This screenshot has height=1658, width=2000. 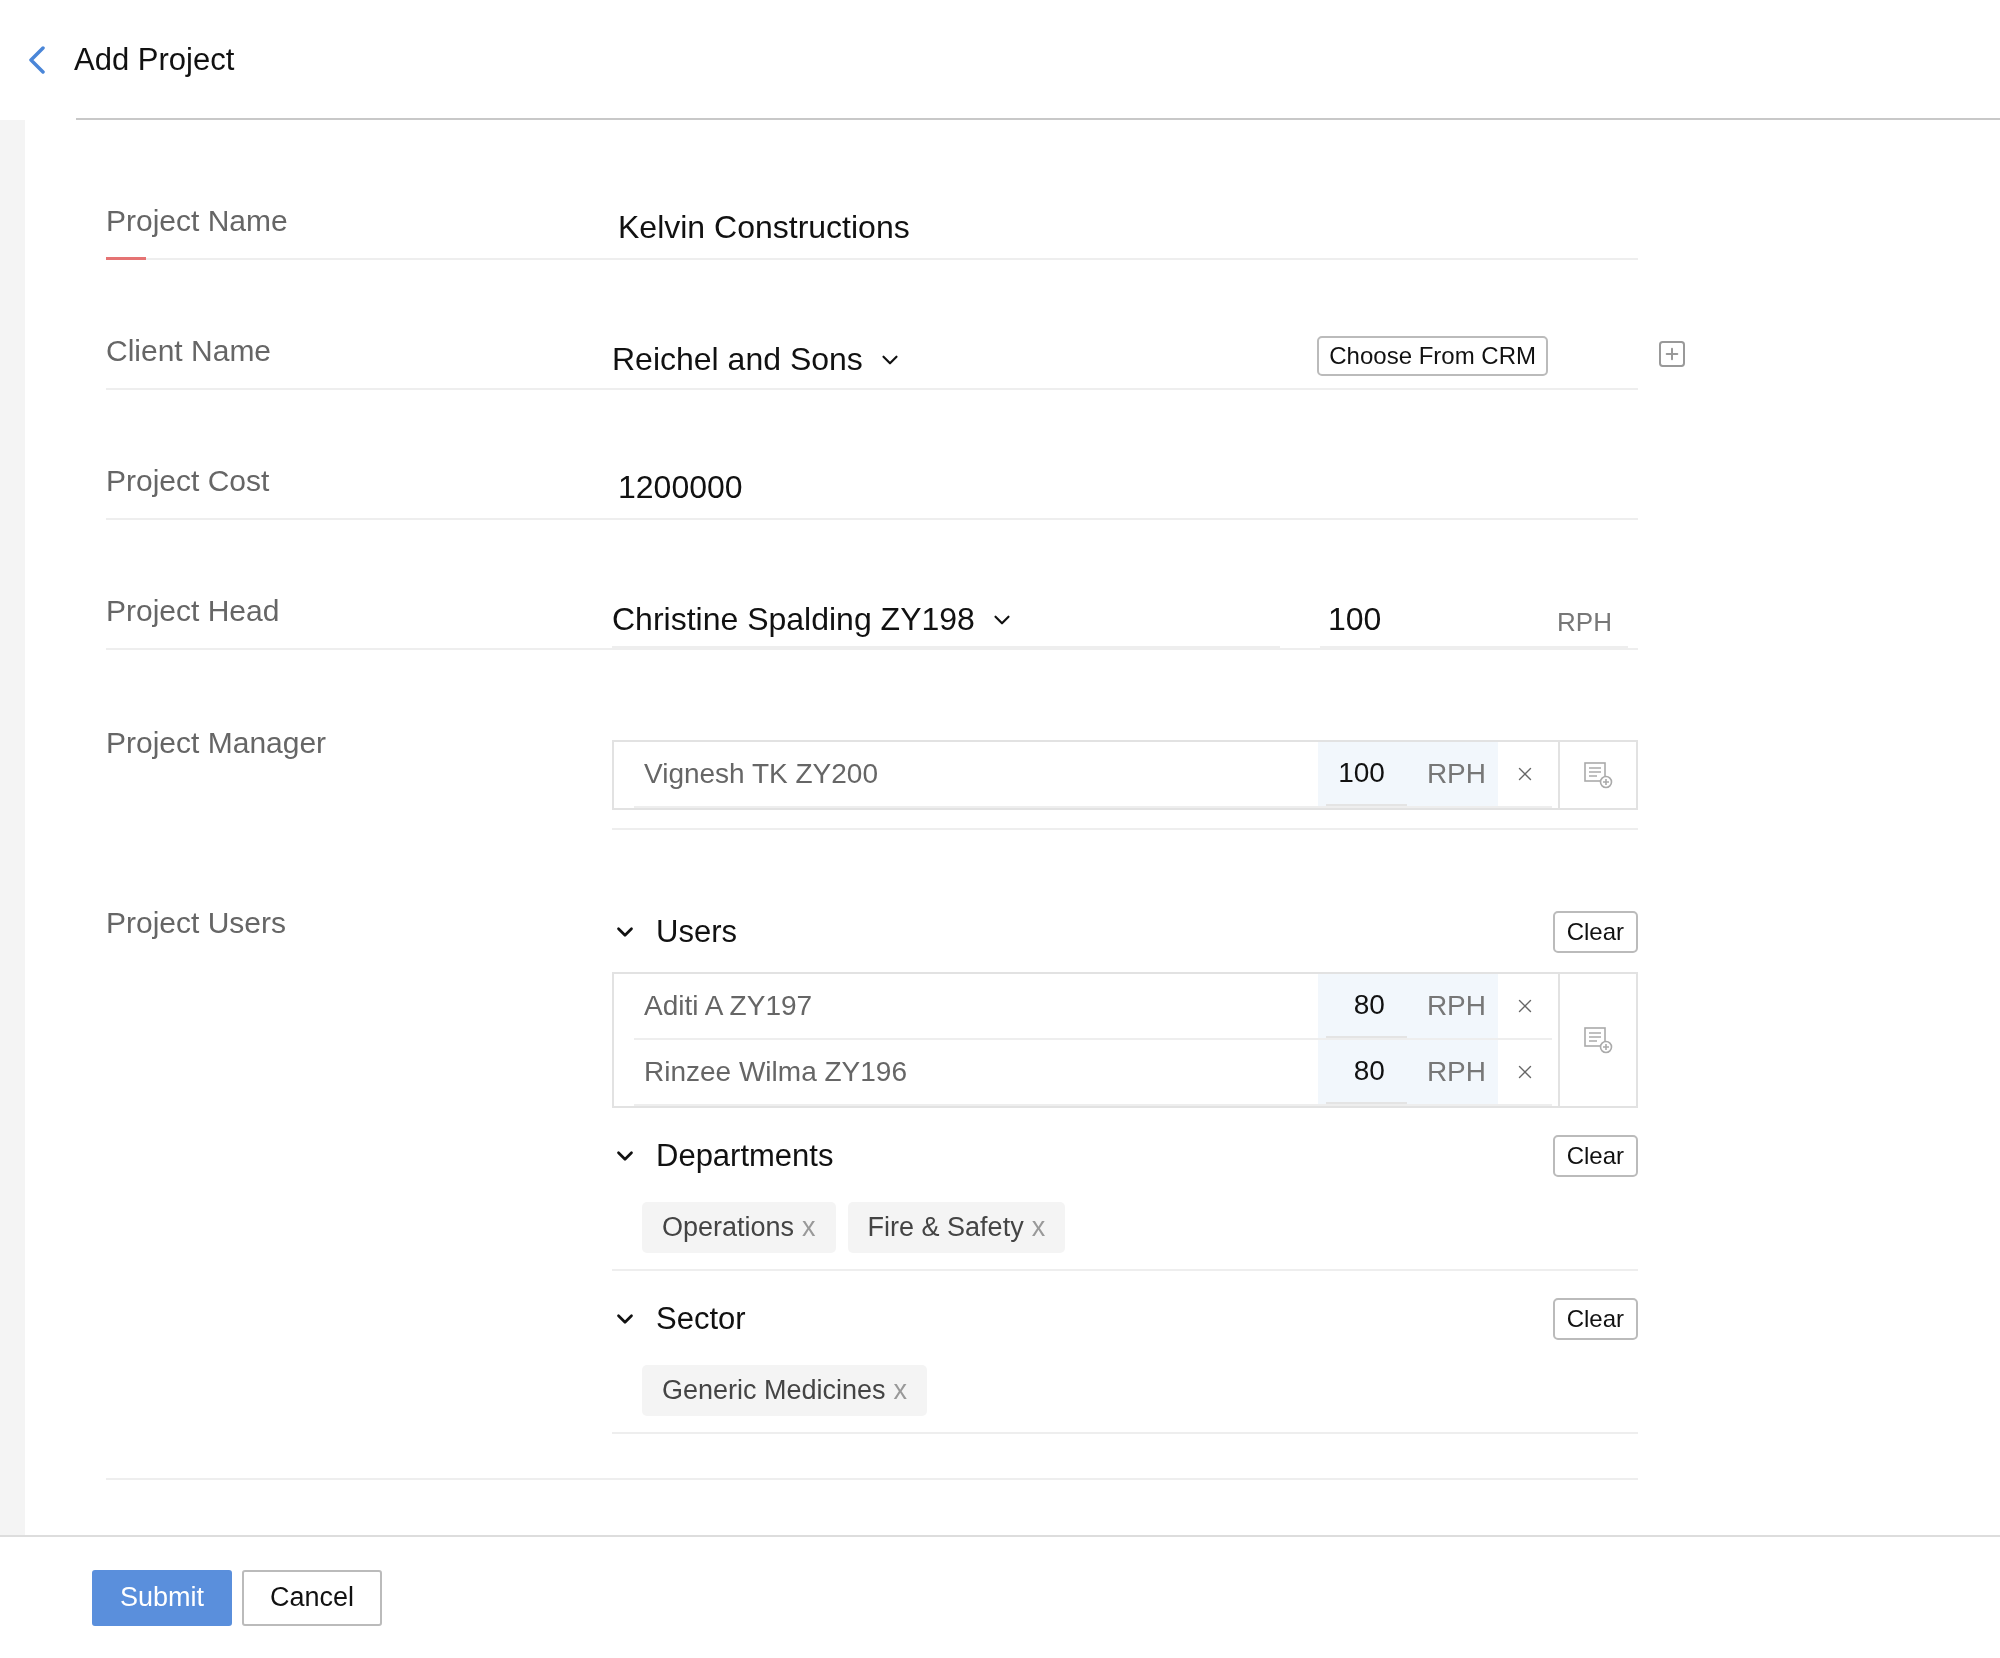 What do you see at coordinates (761, 228) in the screenshot?
I see `text-field: Kelvin Constructions` at bounding box center [761, 228].